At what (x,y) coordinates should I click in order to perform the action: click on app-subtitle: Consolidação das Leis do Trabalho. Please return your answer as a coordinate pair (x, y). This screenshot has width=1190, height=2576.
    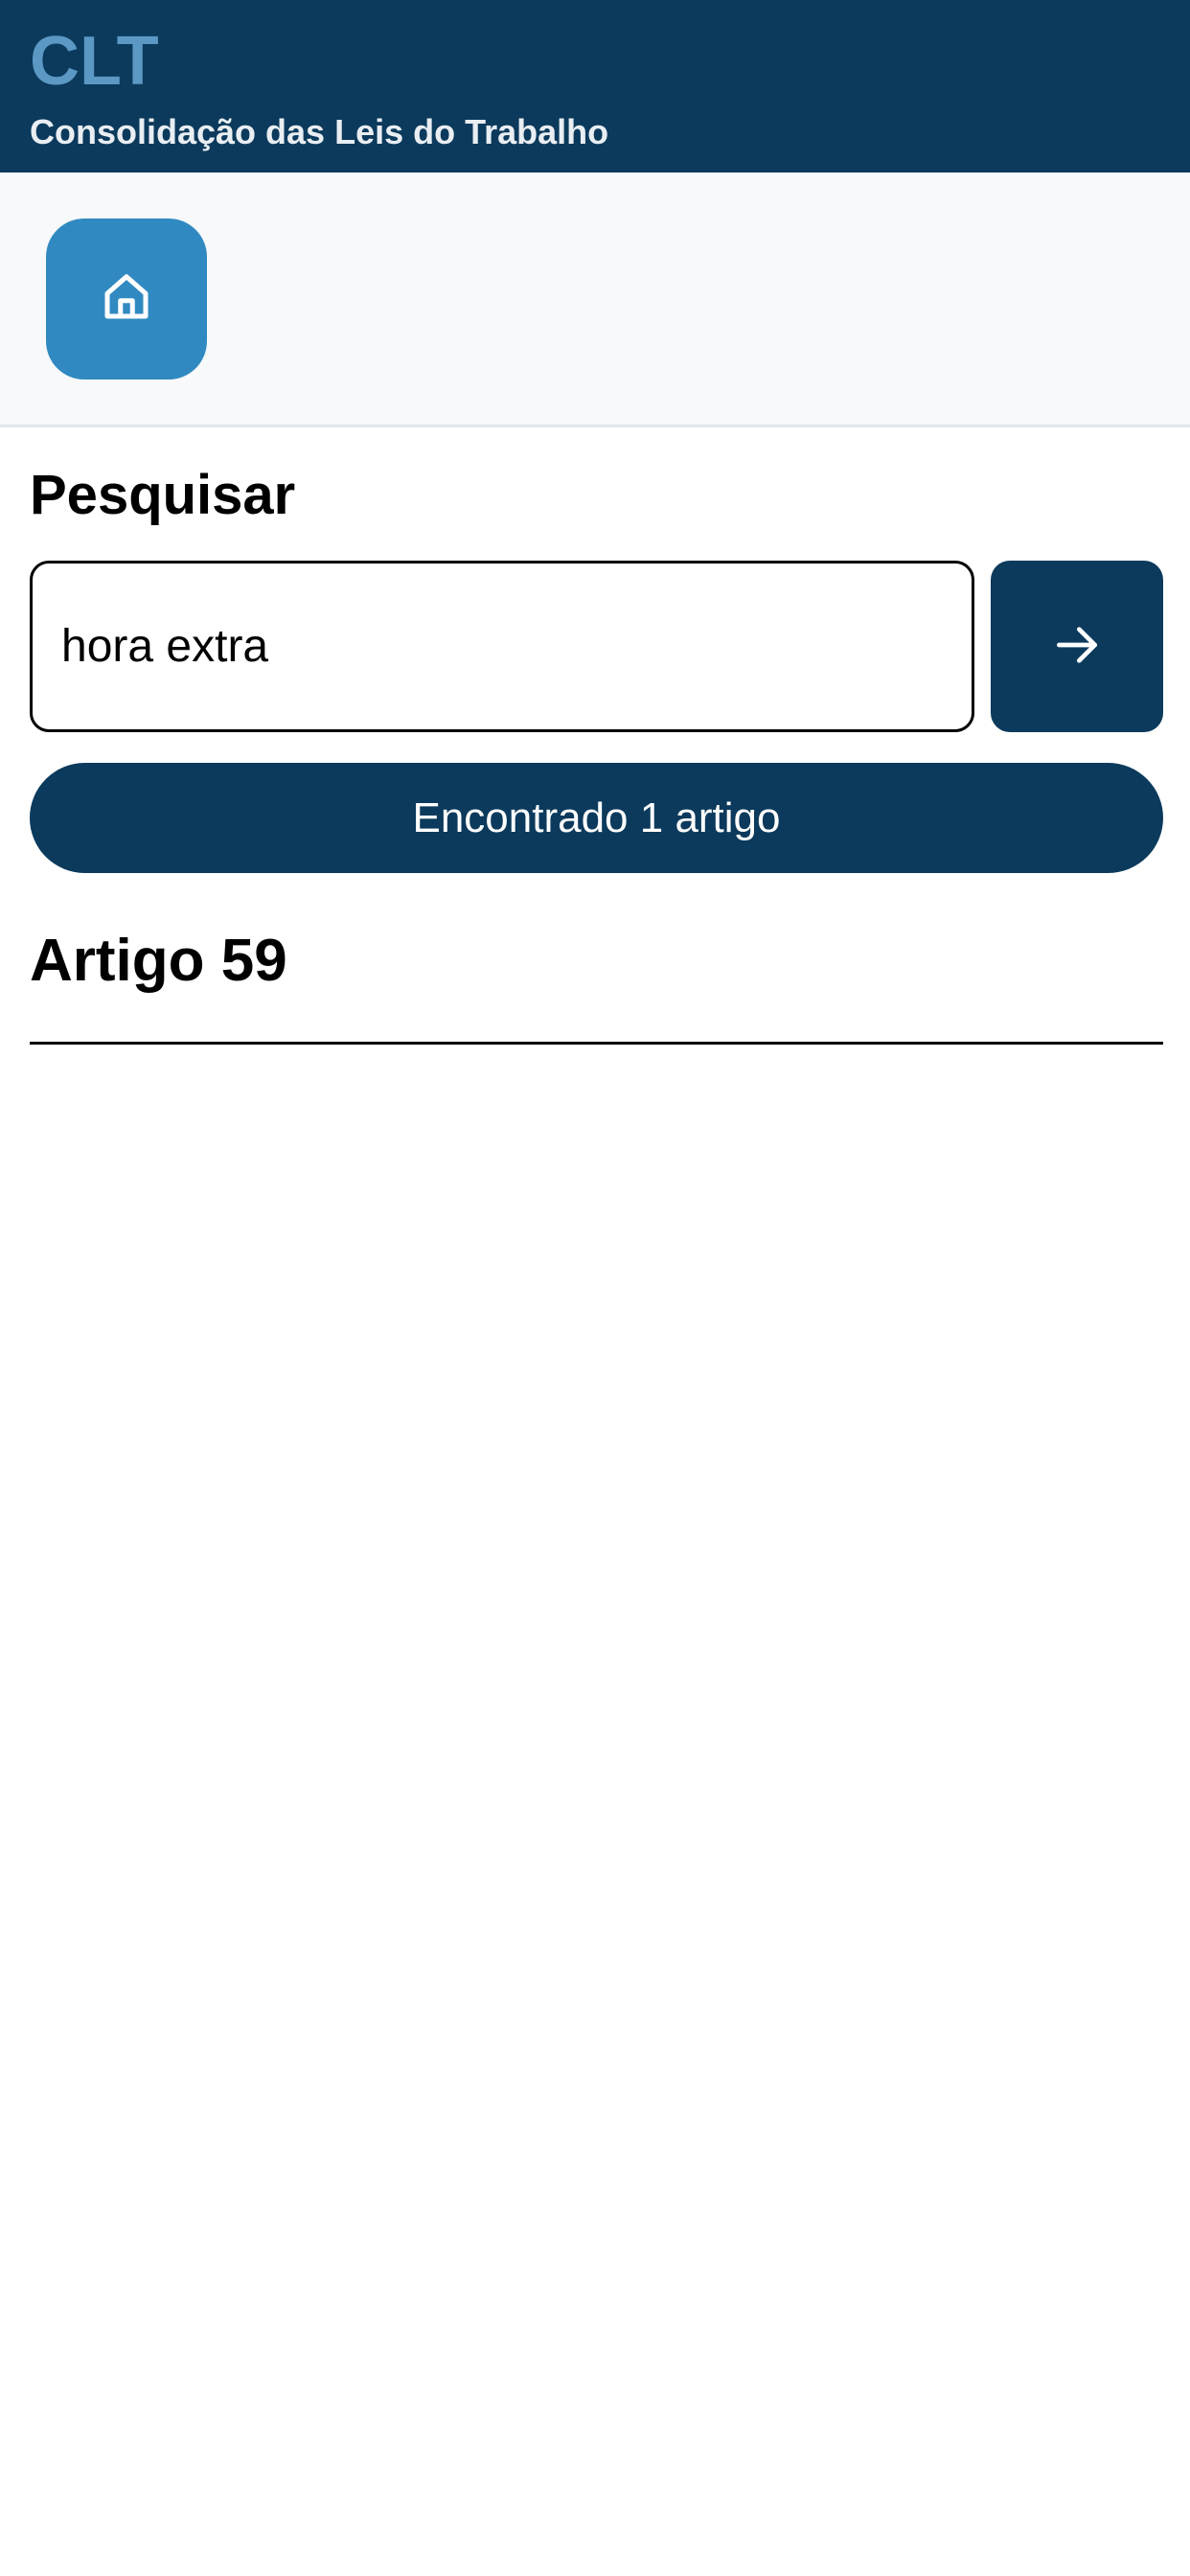
    Looking at the image, I should click on (319, 131).